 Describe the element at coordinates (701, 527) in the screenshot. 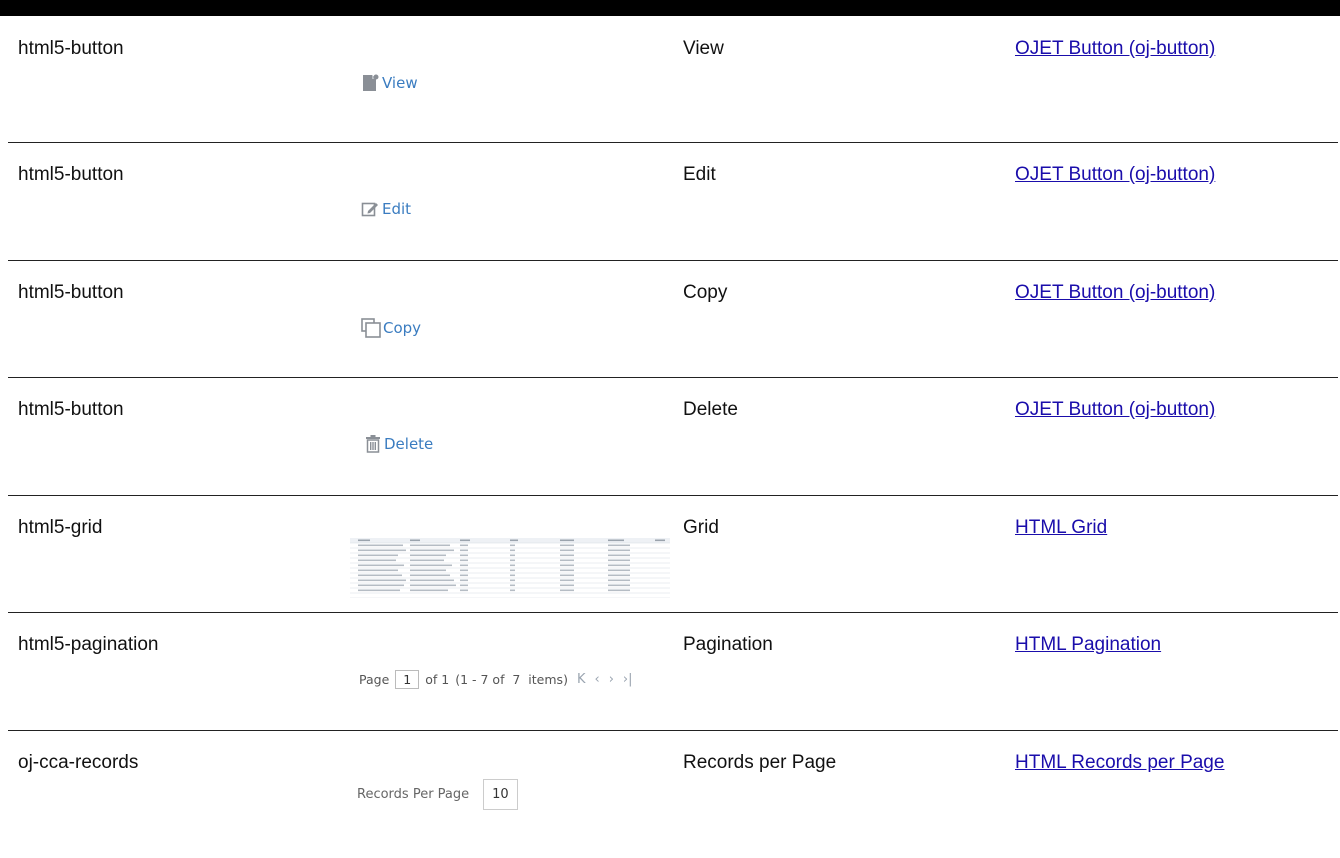

I see `component-label: Grid` at that location.